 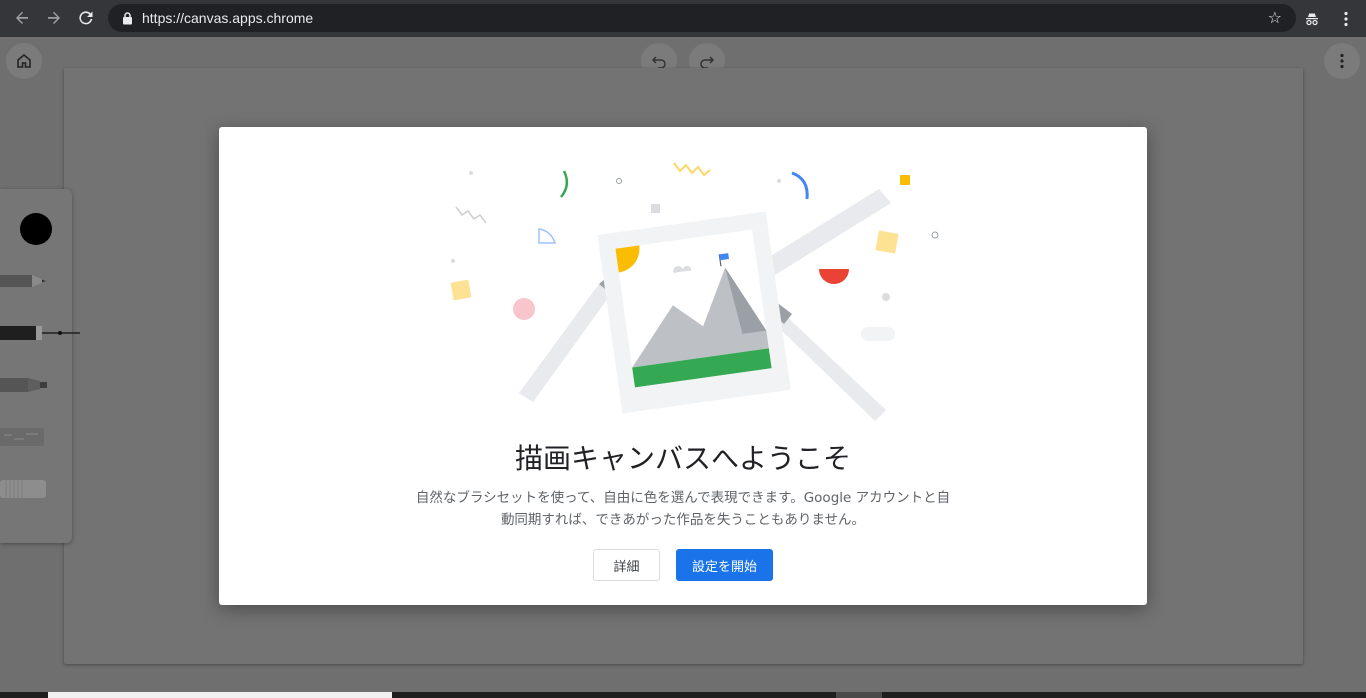 I want to click on arrow-right-icon, so click(x=54, y=17).